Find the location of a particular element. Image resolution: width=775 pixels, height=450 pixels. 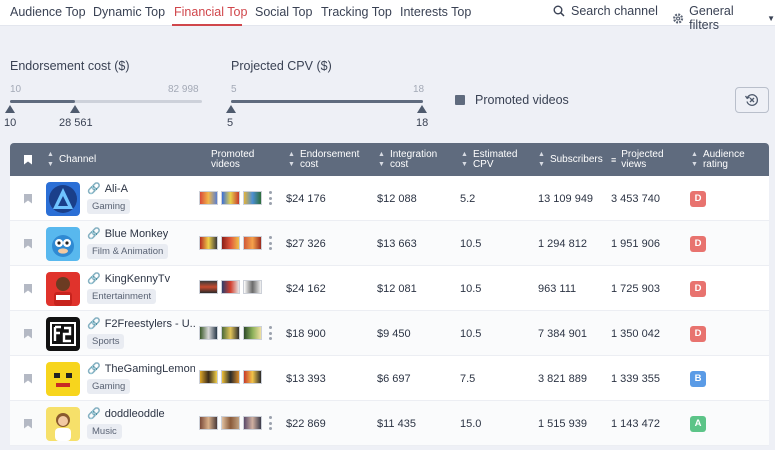

filters-label: General filters is located at coordinates (711, 18).